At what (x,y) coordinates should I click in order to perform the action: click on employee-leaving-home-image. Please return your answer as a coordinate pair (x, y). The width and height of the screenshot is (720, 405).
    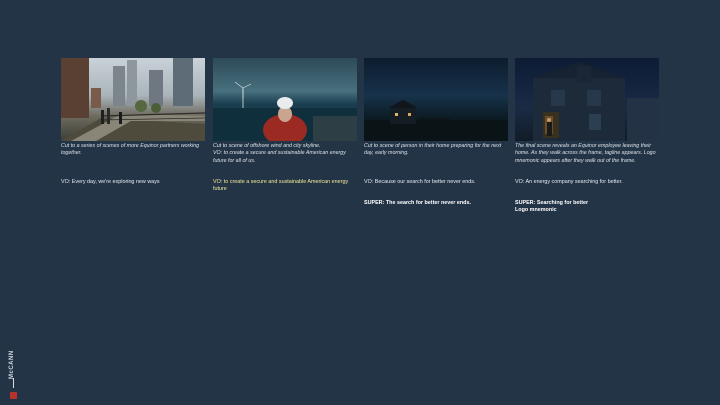
    Looking at the image, I should click on (596, 101).